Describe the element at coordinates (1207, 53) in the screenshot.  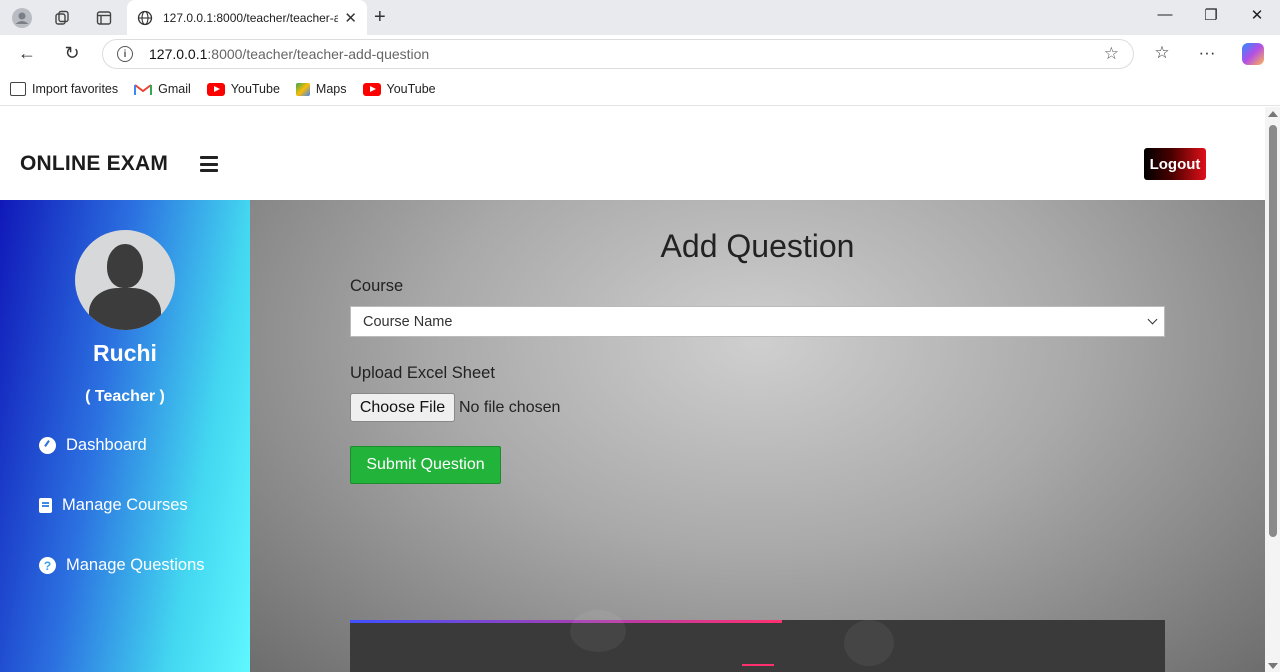
I see `more-menu-icon: ···` at that location.